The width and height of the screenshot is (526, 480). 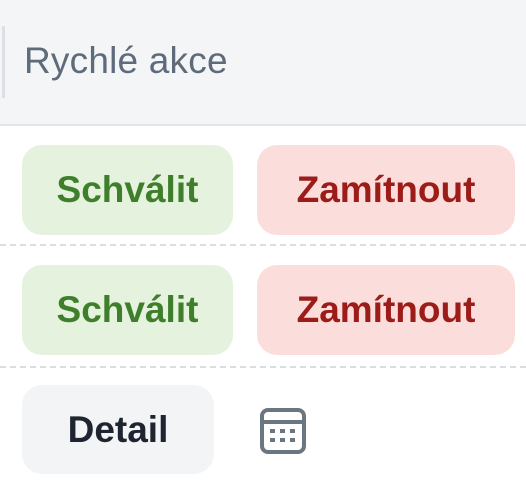 I want to click on detail-button: Detail, so click(x=118, y=429).